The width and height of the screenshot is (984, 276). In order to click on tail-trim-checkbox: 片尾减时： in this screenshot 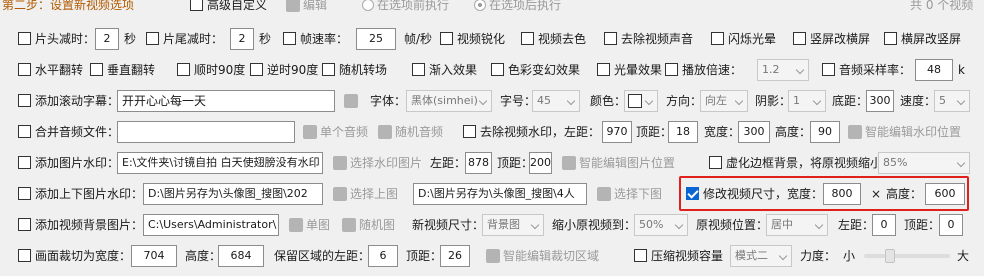, I will do `click(184, 39)`.